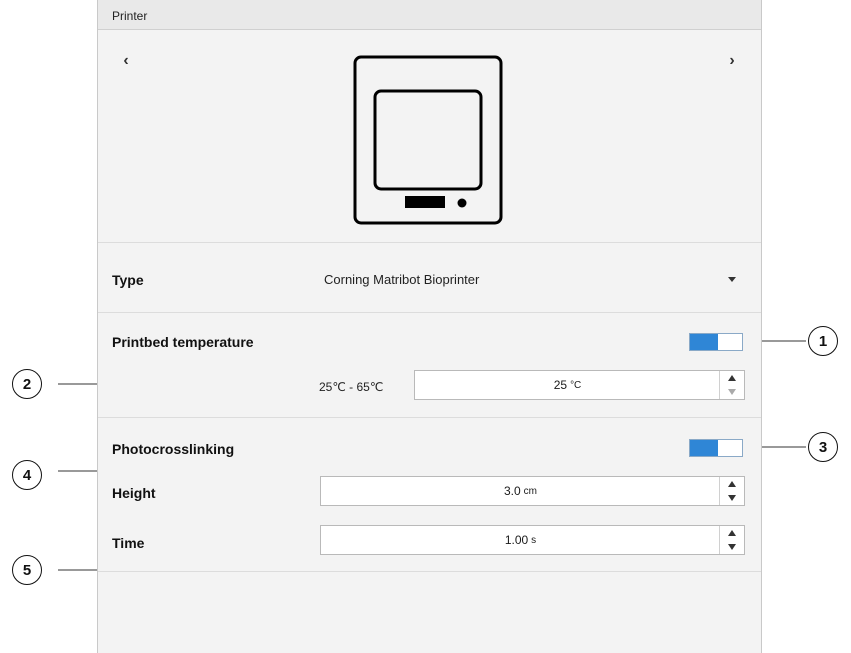 This screenshot has width=851, height=653. I want to click on time-spinbox: 1.00 s, so click(532, 540).